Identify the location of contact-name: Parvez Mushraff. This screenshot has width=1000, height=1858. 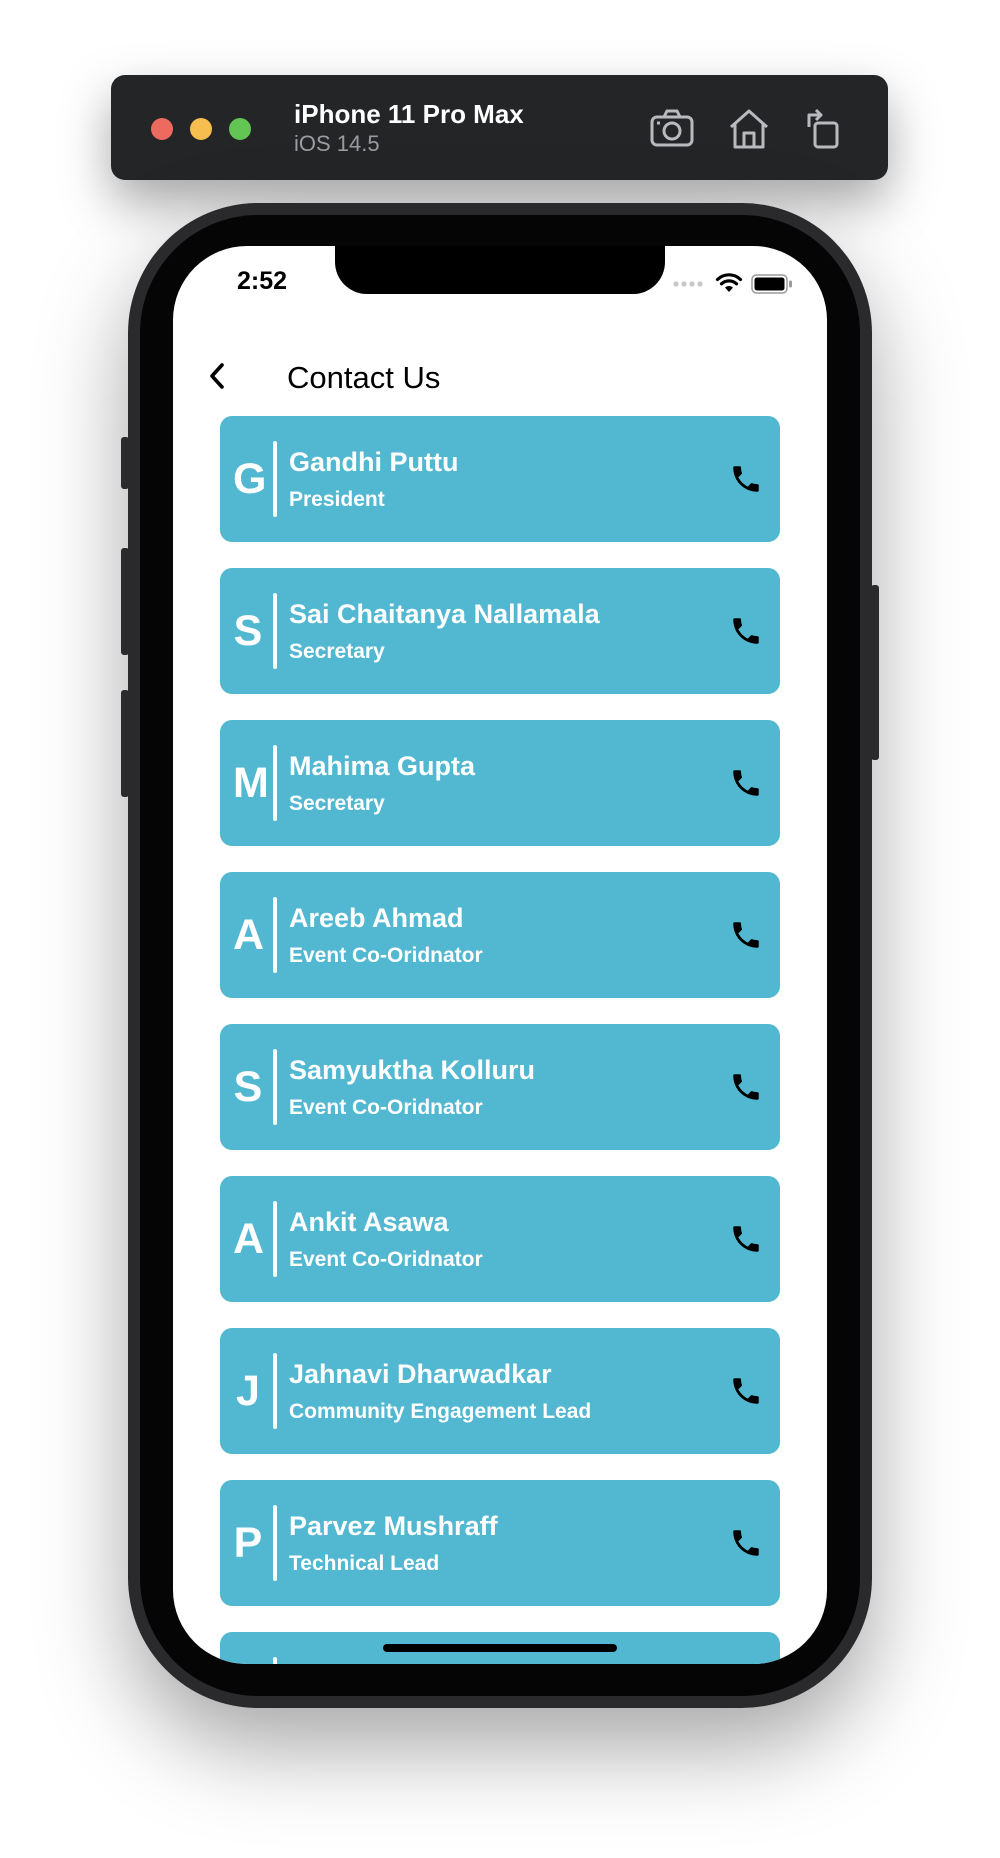
(393, 1526).